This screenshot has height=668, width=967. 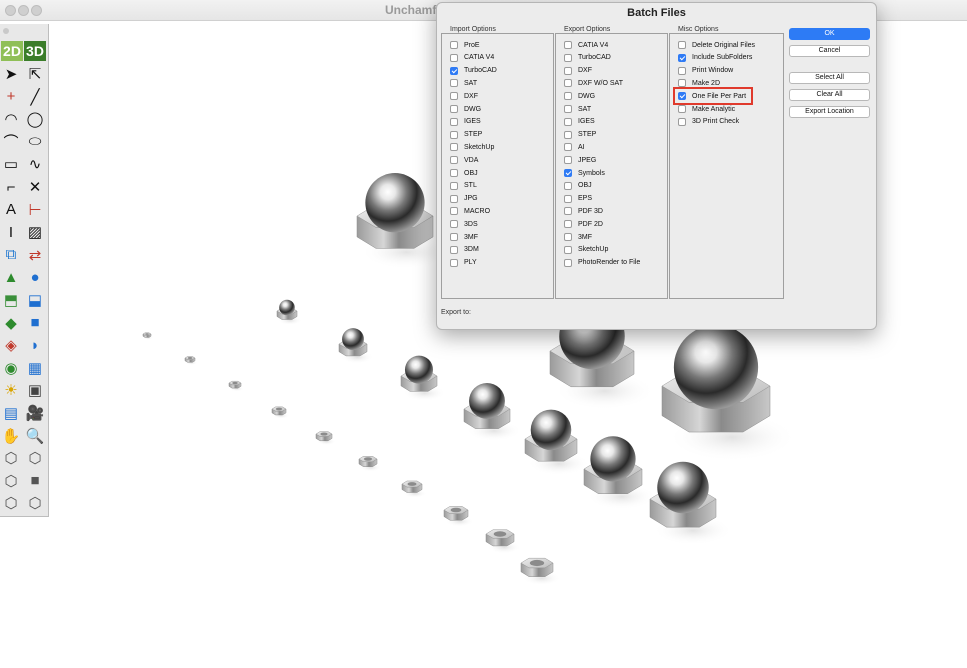 What do you see at coordinates (583, 224) in the screenshot?
I see `export-option: PDF 2D` at bounding box center [583, 224].